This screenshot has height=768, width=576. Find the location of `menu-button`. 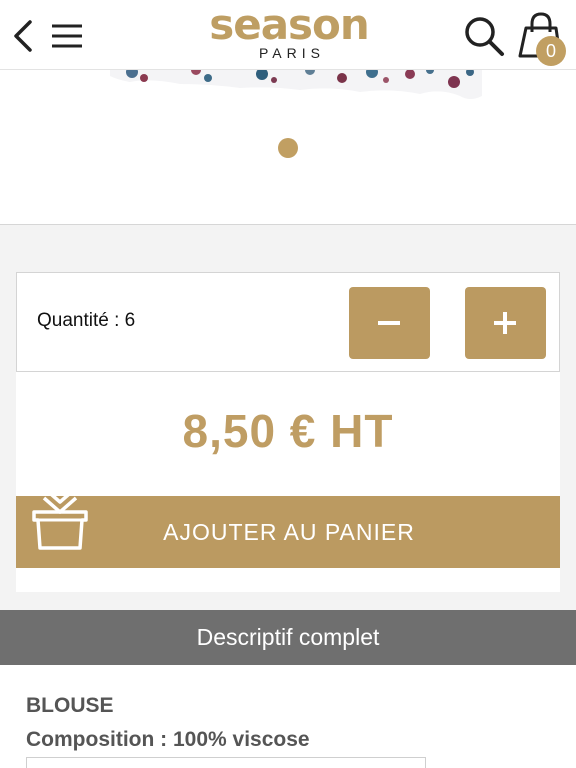

menu-button is located at coordinates (67, 36).